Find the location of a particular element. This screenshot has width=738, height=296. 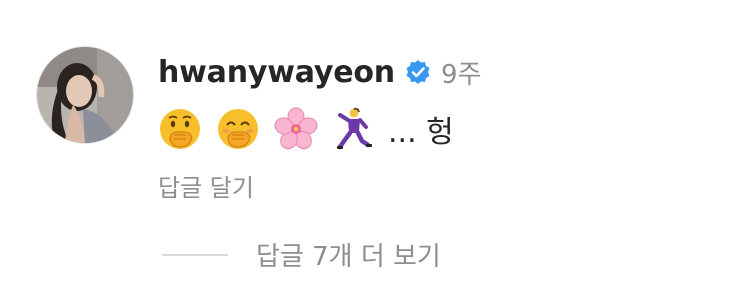

verified-badge-icon is located at coordinates (418, 72).